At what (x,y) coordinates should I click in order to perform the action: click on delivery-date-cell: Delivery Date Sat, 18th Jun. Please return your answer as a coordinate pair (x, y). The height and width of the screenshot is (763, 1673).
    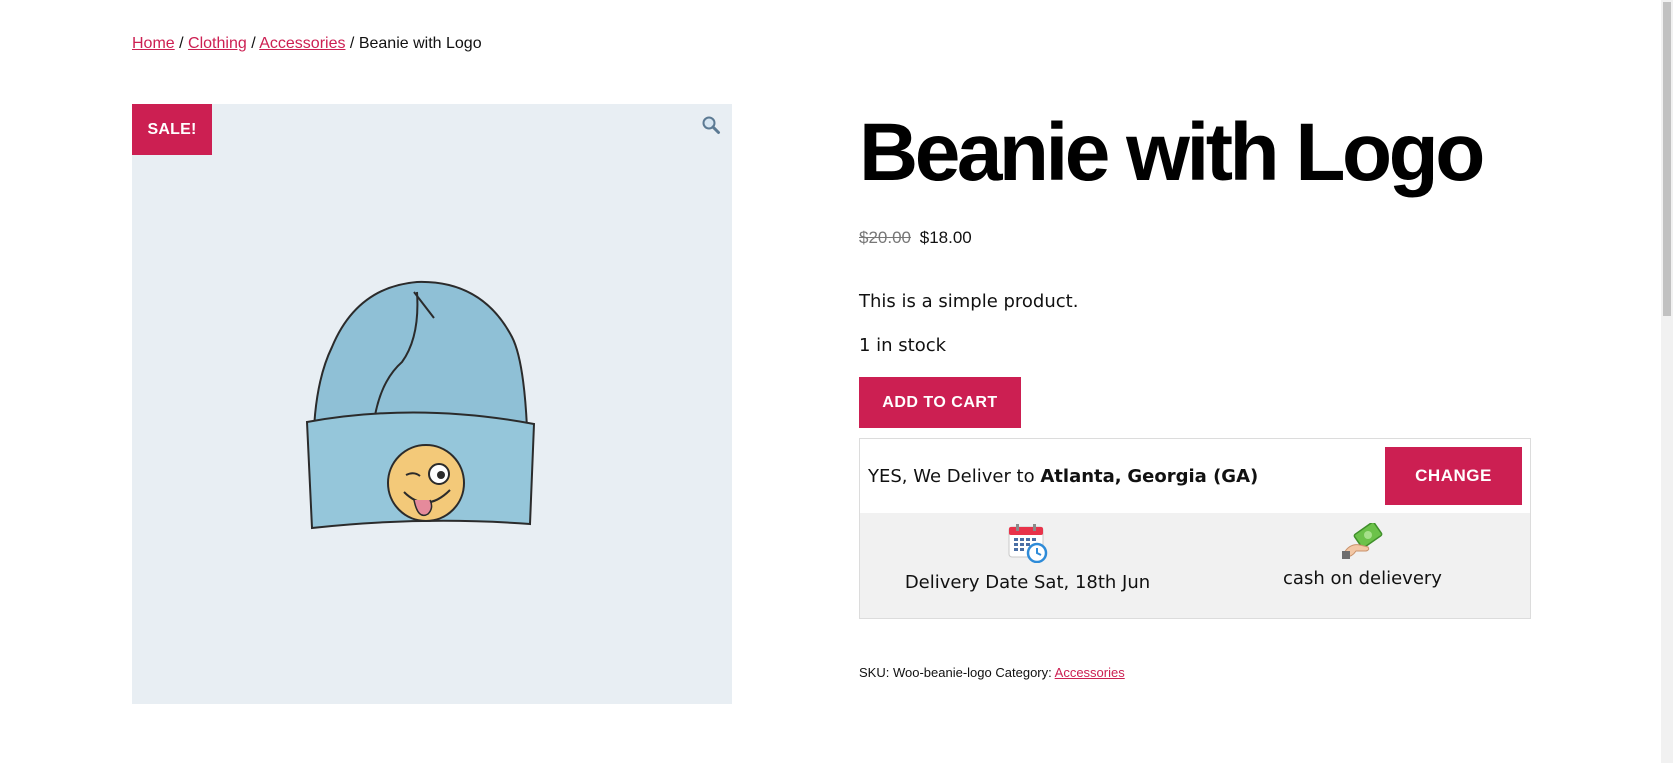
    Looking at the image, I should click on (1027, 565).